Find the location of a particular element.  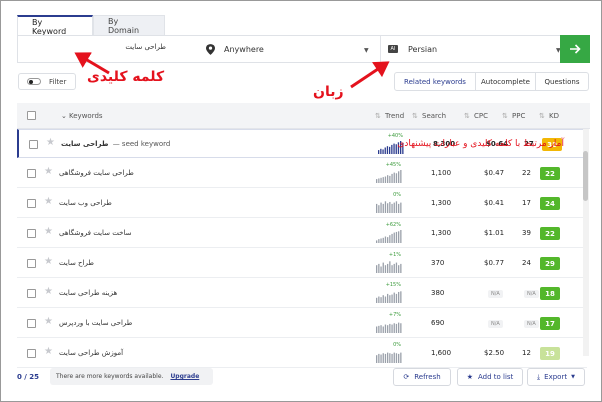

annotation-arrows is located at coordinates (232, 70).